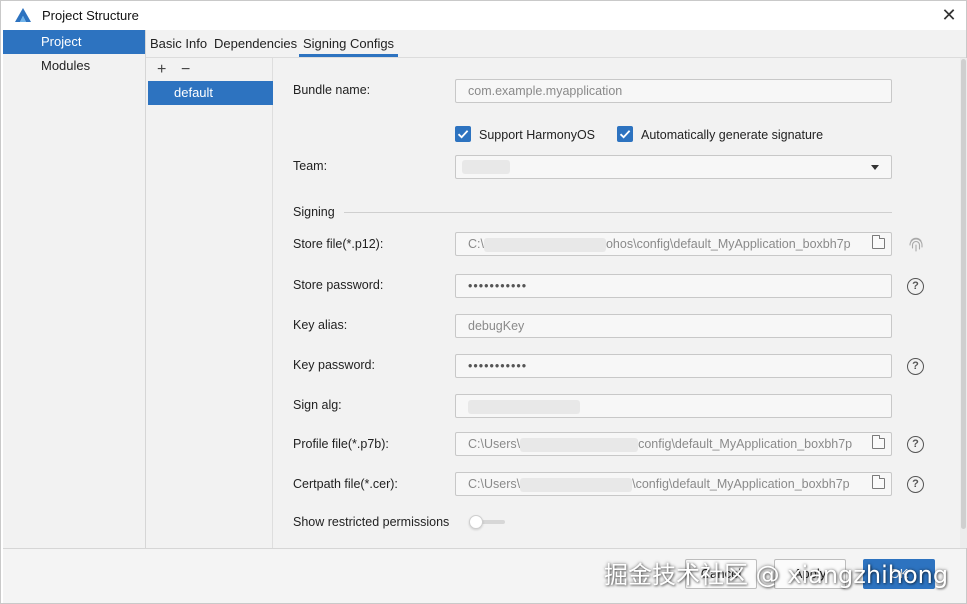 This screenshot has width=967, height=604. I want to click on store-file-path-prefix: C:\, so click(476, 244).